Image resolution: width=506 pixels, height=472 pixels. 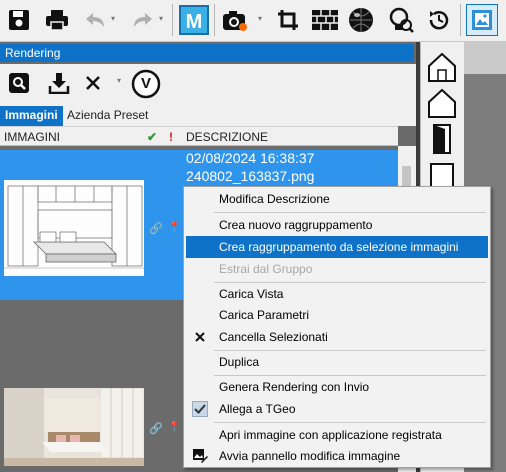 What do you see at coordinates (274, 199) in the screenshot?
I see `menu-item-label: Modifica Descrizione` at bounding box center [274, 199].